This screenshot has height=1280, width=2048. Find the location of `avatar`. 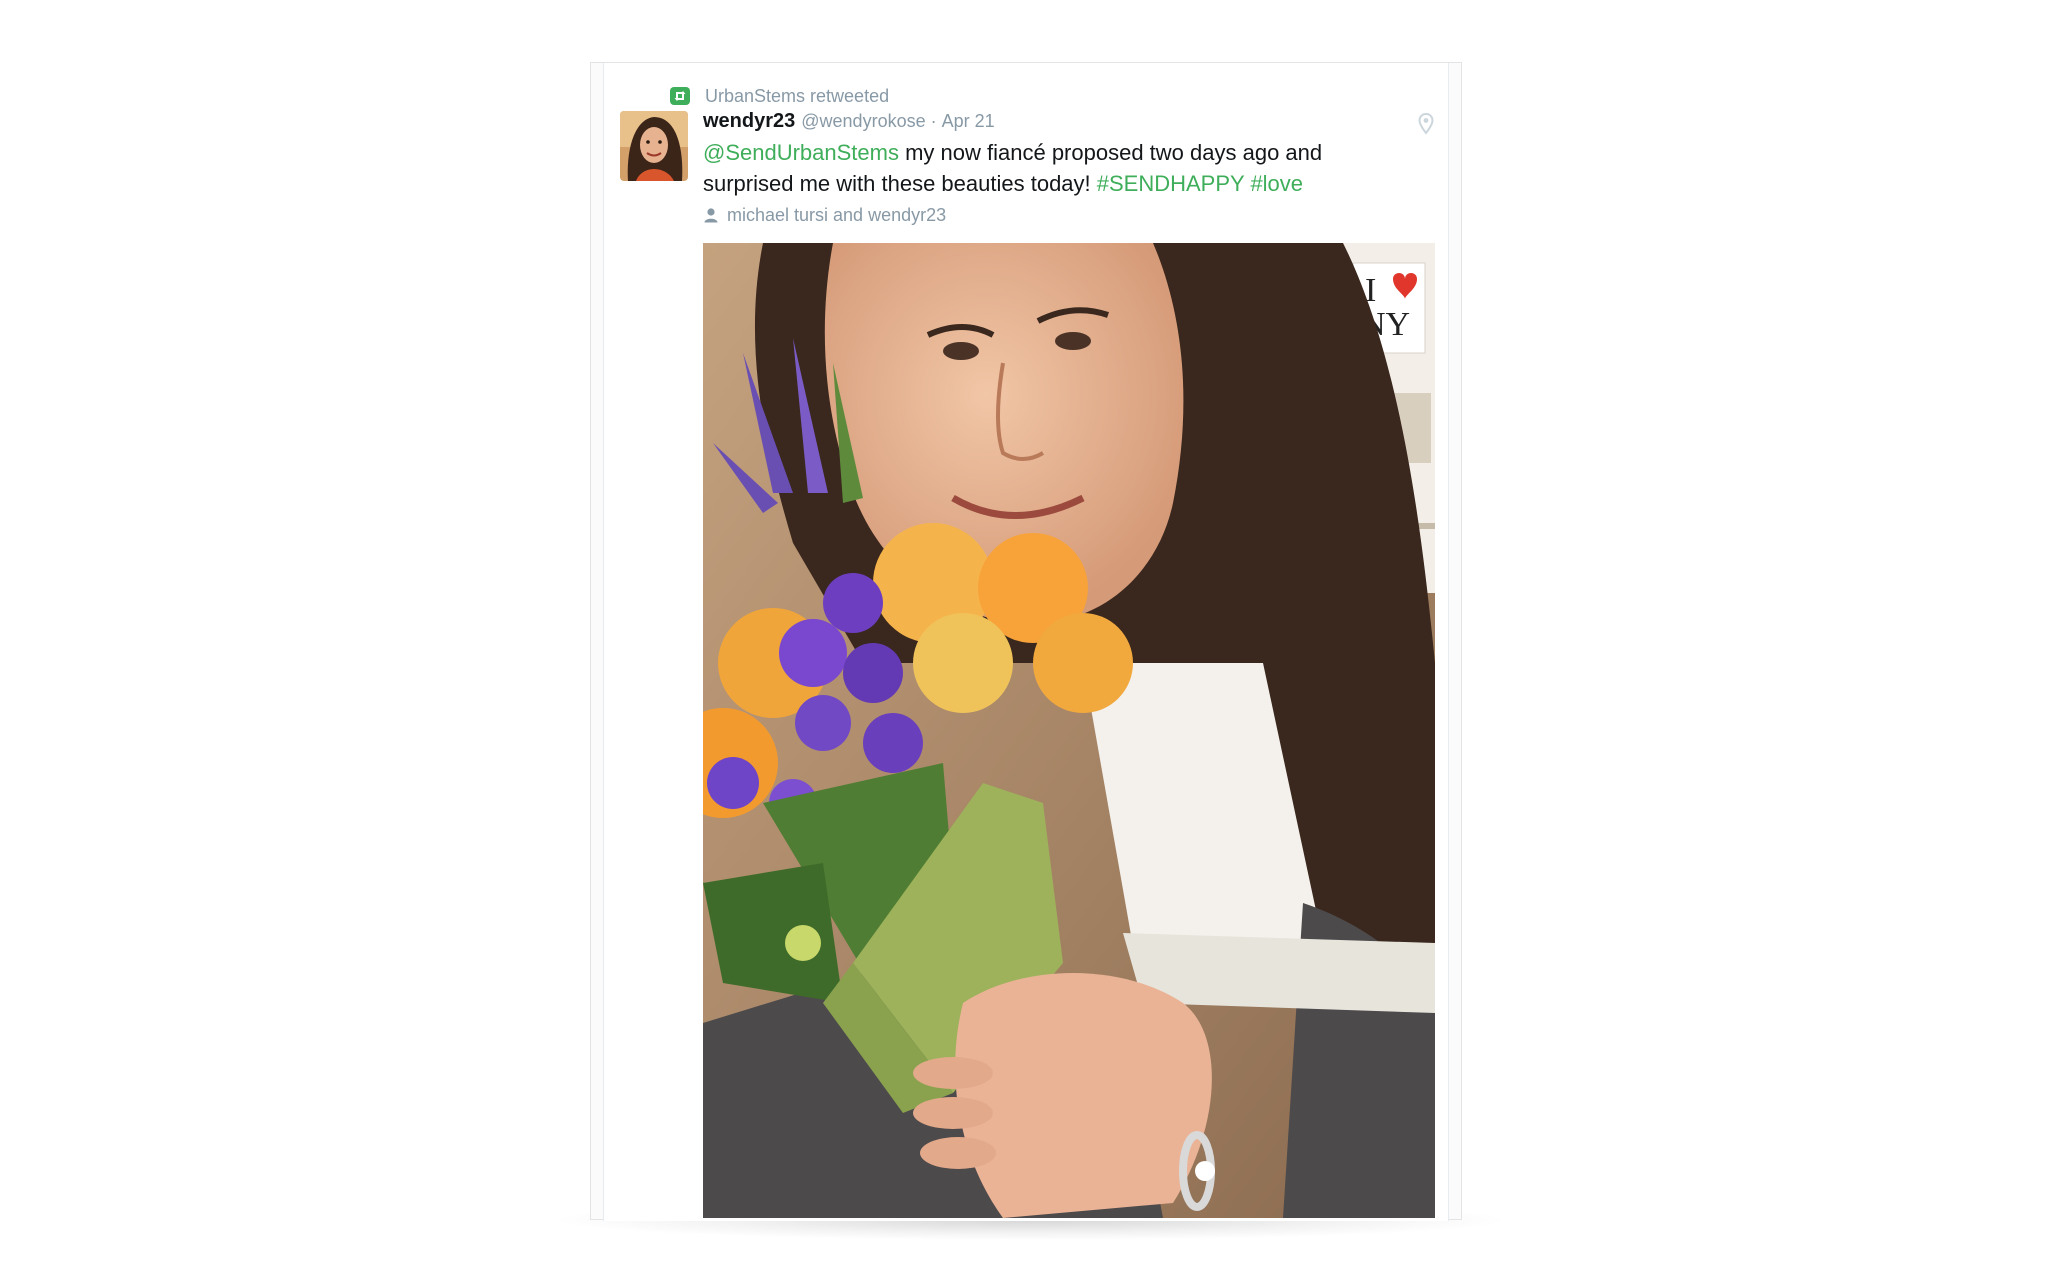

avatar is located at coordinates (654, 146).